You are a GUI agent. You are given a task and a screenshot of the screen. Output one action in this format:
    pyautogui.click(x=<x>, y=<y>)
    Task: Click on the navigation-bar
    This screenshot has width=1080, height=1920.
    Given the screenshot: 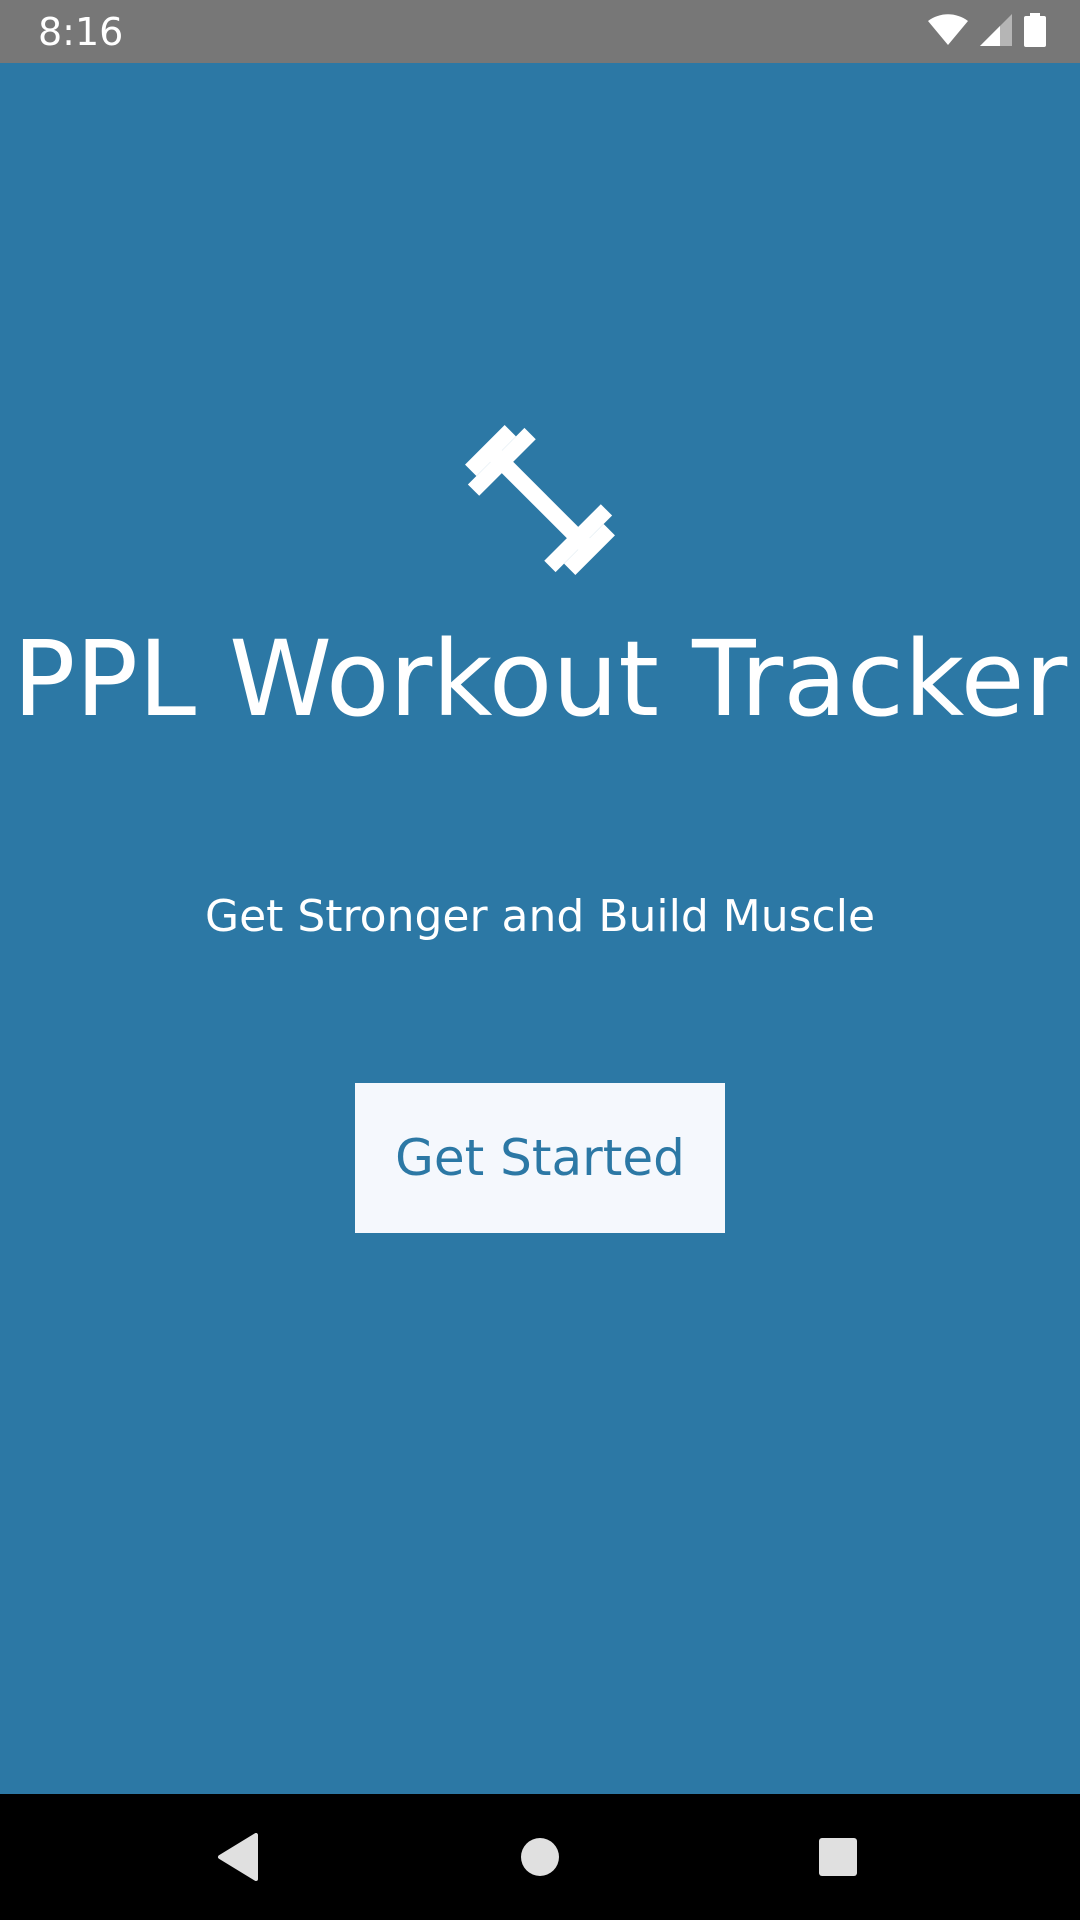 What is the action you would take?
    pyautogui.click(x=540, y=1857)
    